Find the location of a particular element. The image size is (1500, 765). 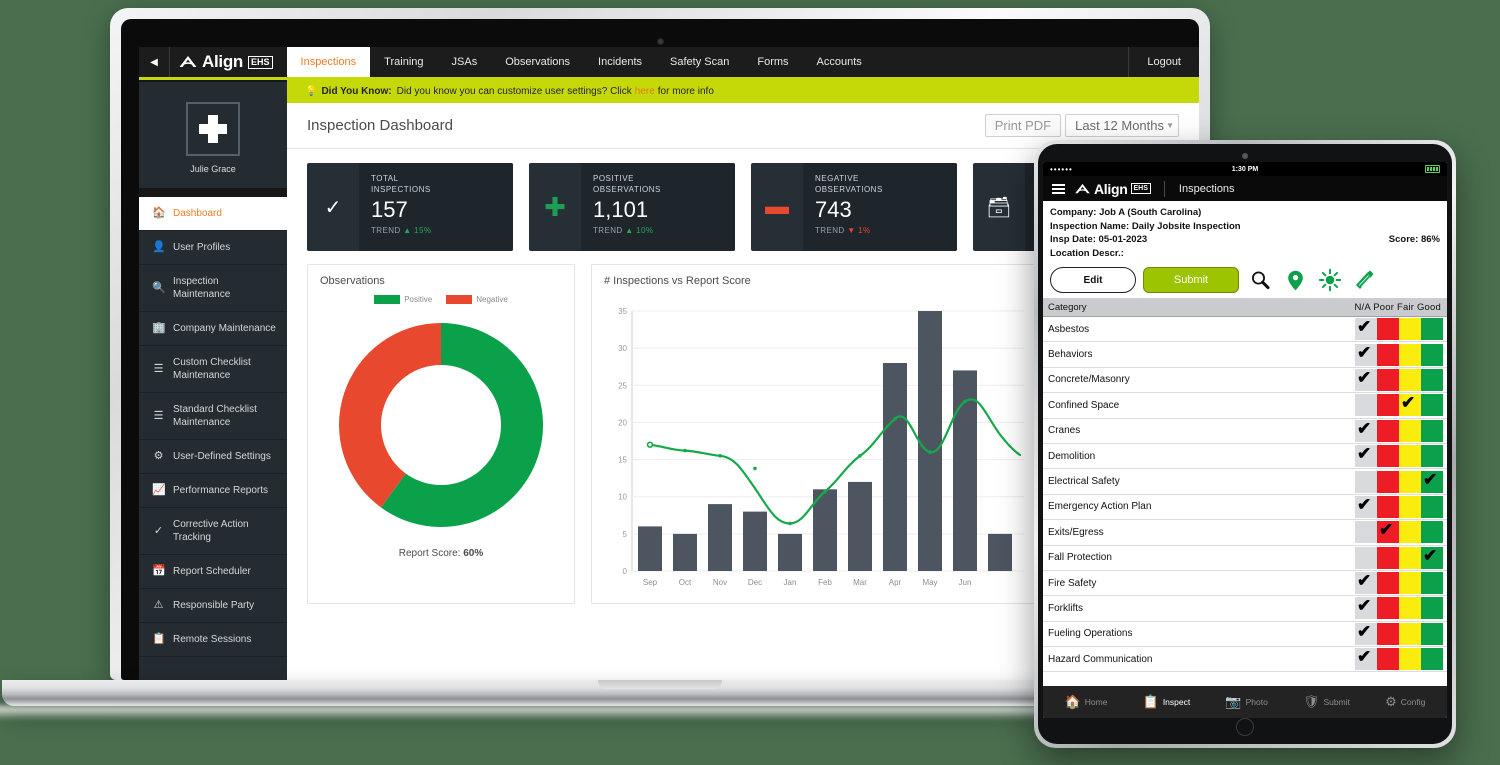

sun-icon is located at coordinates (1330, 280).